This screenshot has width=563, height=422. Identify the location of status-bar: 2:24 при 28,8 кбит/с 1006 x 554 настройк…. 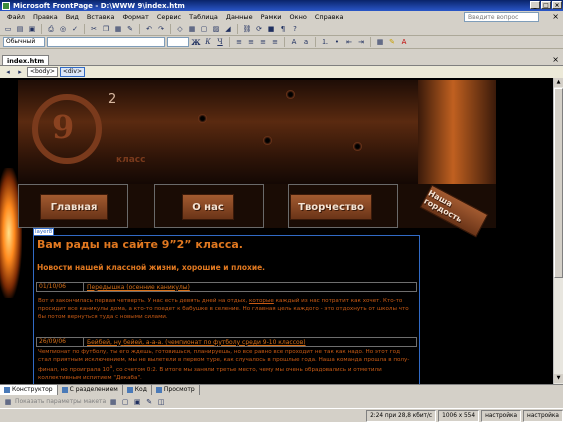
(281, 415).